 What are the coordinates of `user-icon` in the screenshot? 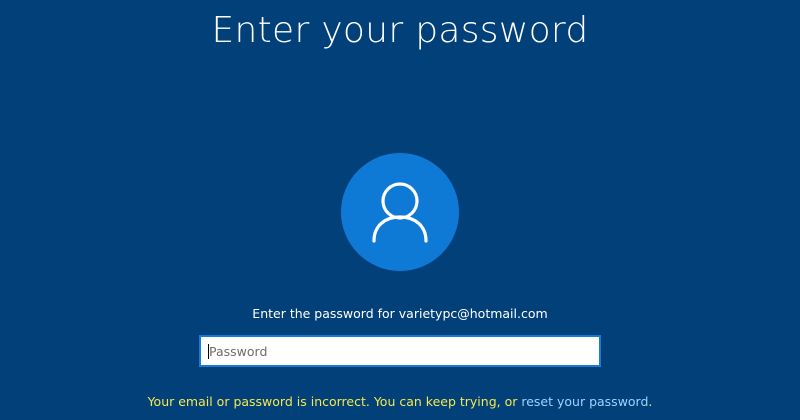 It's located at (400, 212).